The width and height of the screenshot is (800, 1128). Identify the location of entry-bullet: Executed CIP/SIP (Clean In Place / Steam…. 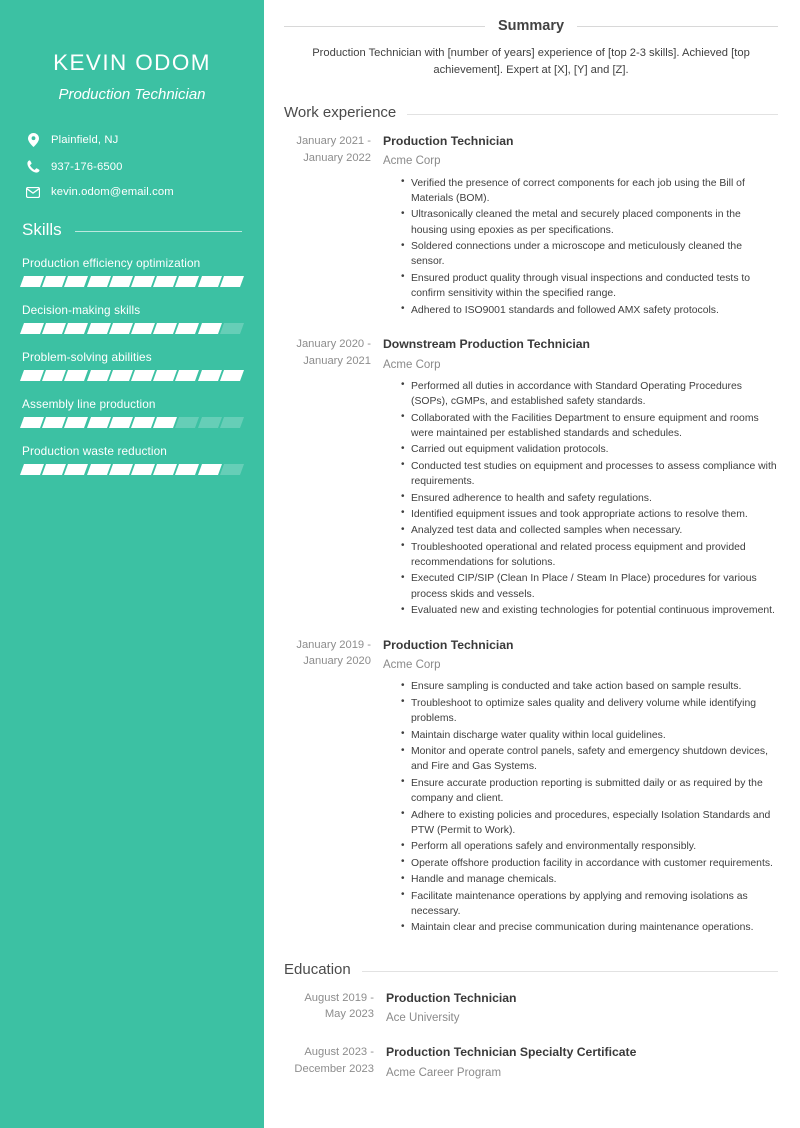
(589, 586).